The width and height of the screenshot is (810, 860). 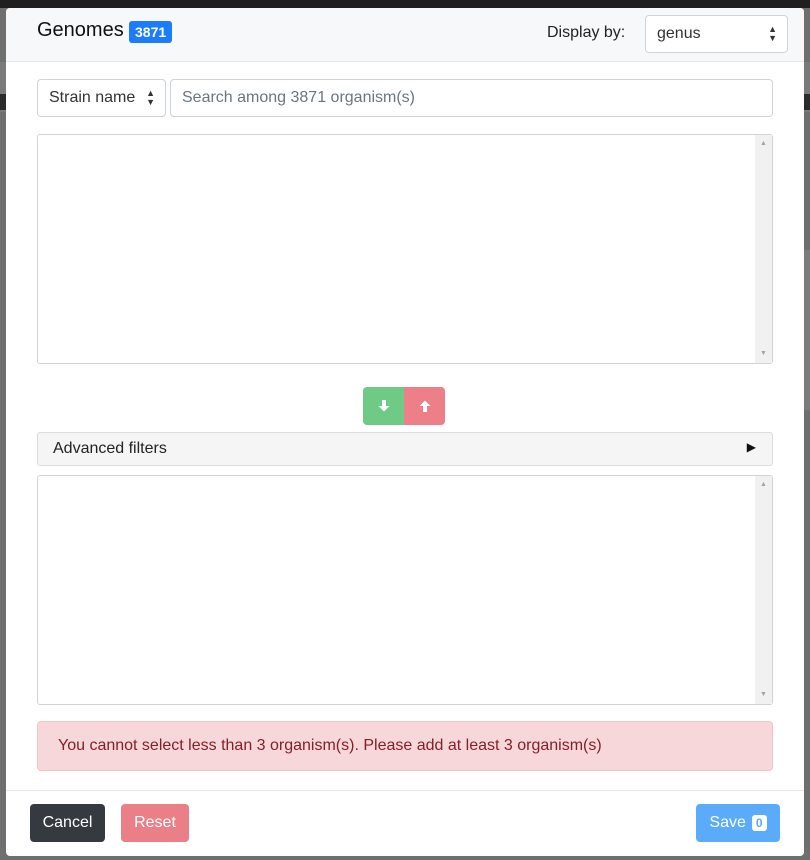 I want to click on save-count-badge: 0, so click(x=759, y=823).